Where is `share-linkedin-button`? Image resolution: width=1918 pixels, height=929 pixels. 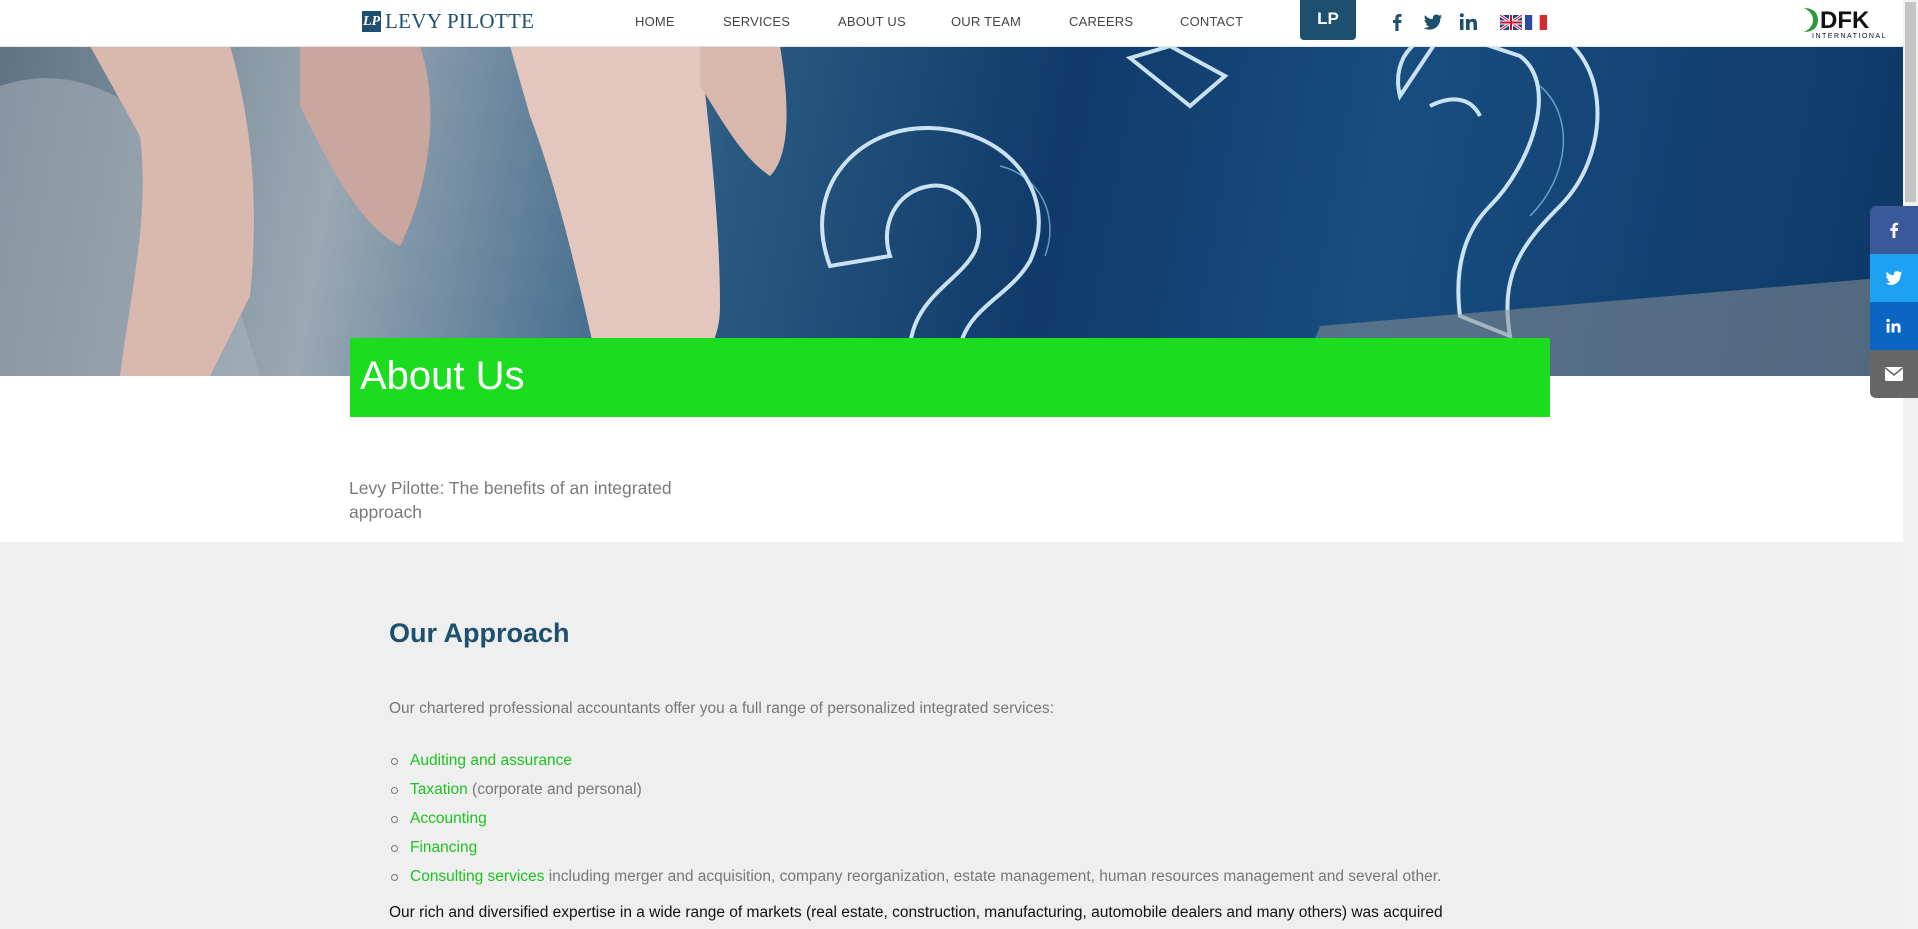
share-linkedin-button is located at coordinates (1894, 326).